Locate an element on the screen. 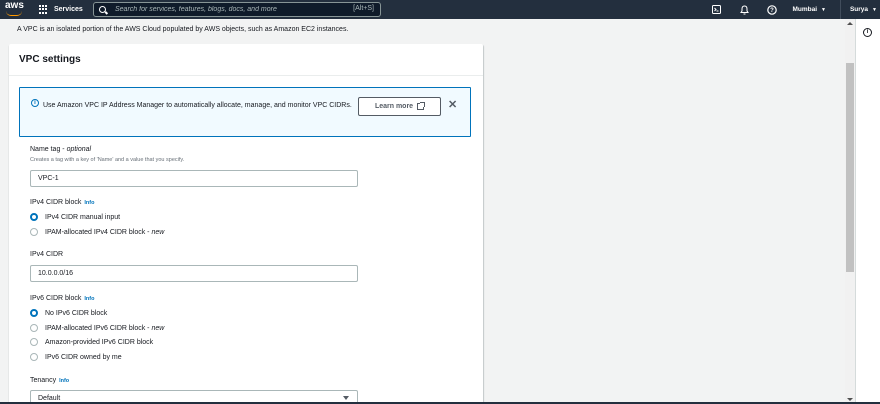  radio-ipv6-ipam: IPAM-allocated IPv6 CIDR block - new is located at coordinates (97, 328).